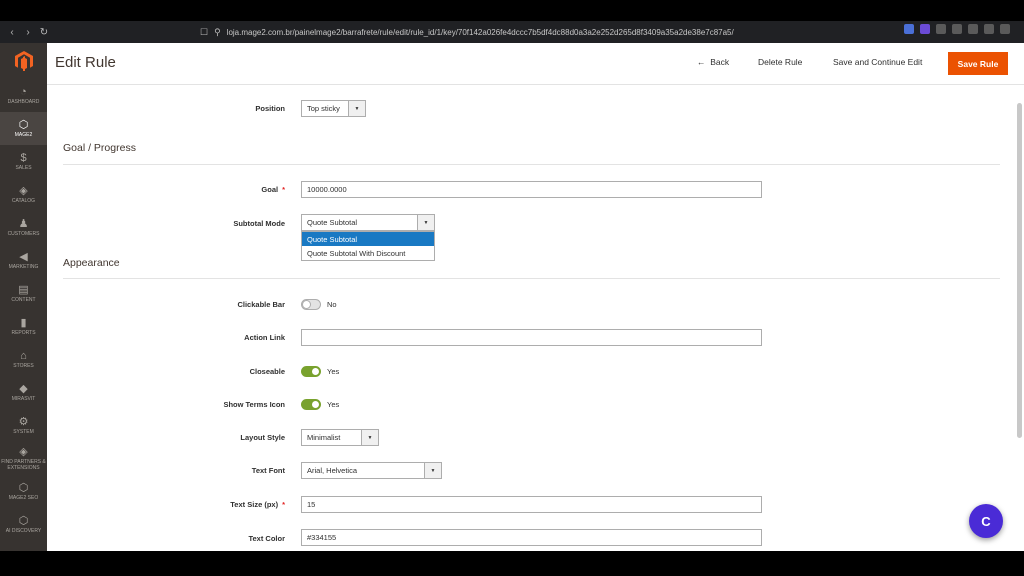 The image size is (1024, 576). I want to click on profile-icon, so click(989, 29).